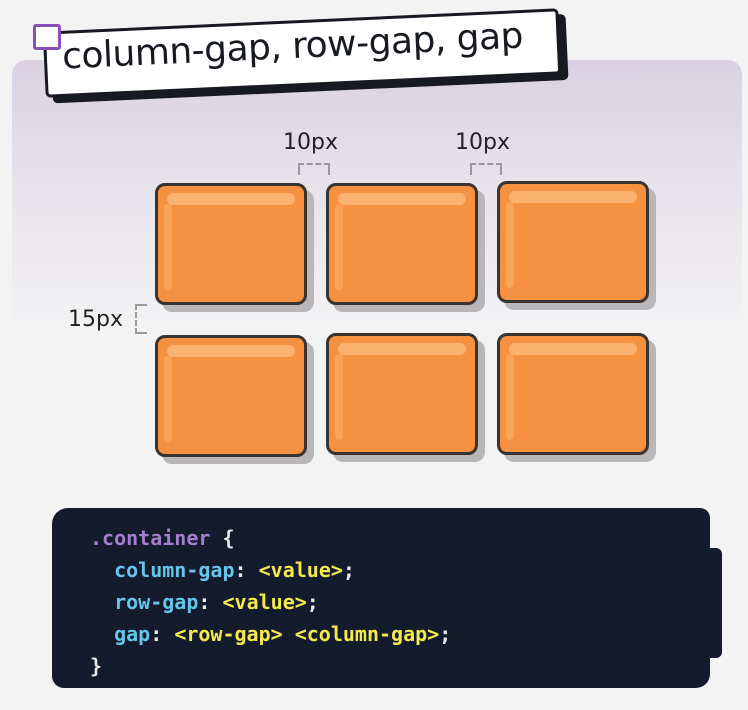 The height and width of the screenshot is (710, 748). I want to click on code-open-brace: {, so click(228, 538).